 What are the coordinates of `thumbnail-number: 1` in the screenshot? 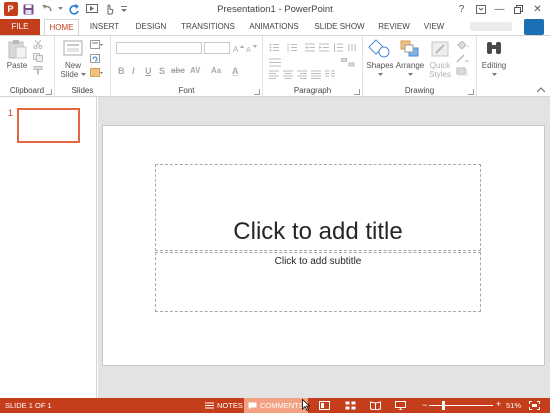 It's located at (11, 113).